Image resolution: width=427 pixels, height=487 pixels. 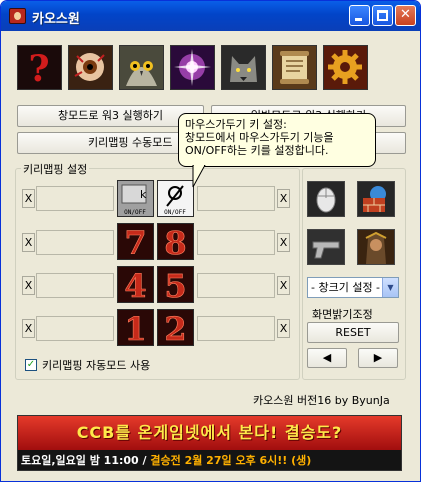 I want to click on tooltip-line-3: ON/OFF하는 키를 설정합니다., so click(x=257, y=150).